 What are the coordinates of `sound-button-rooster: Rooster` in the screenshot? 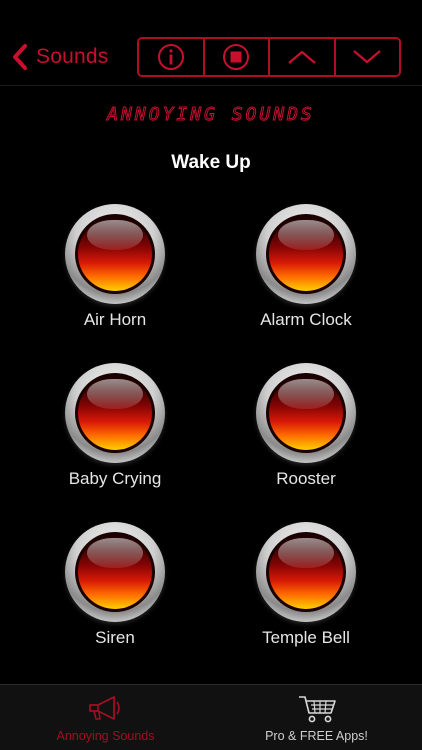 It's located at (306, 426).